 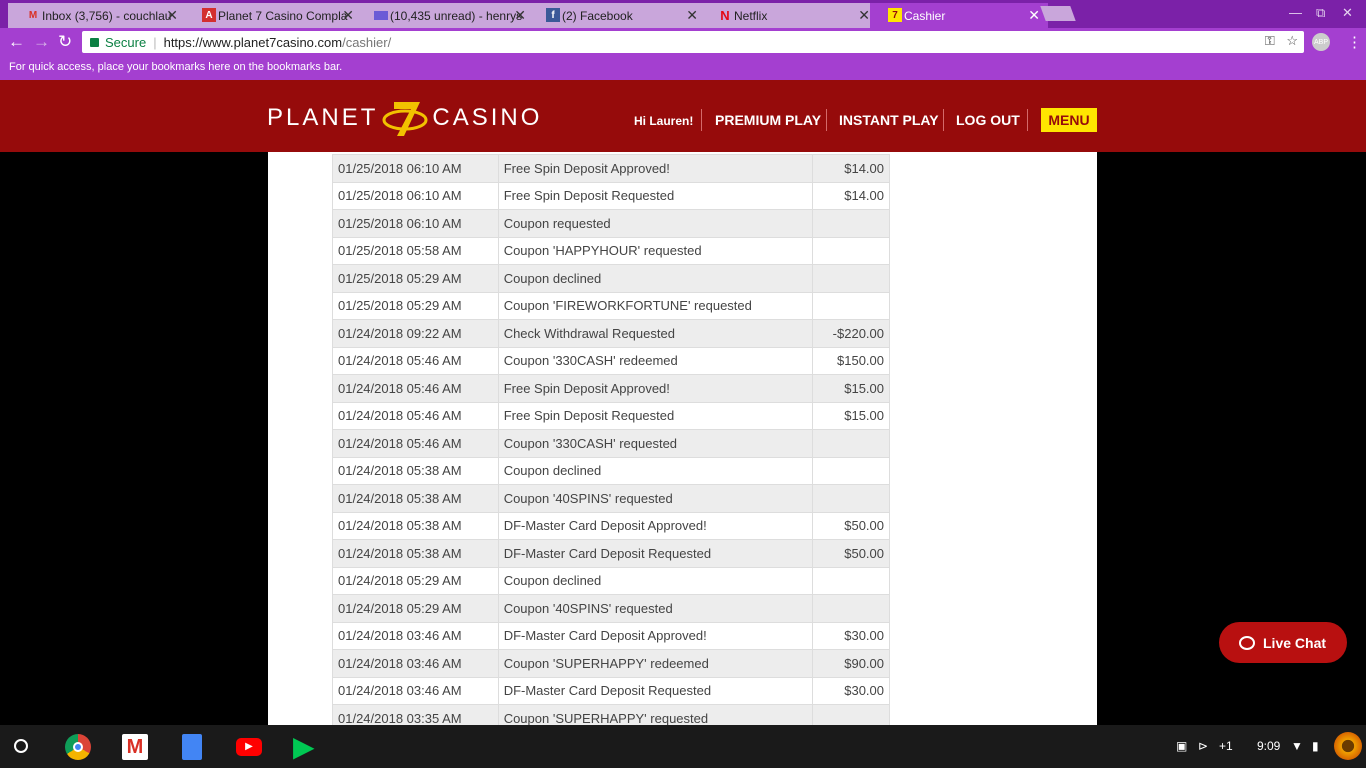 What do you see at coordinates (1297, 746) in the screenshot?
I see `wifi-icon: ▼` at bounding box center [1297, 746].